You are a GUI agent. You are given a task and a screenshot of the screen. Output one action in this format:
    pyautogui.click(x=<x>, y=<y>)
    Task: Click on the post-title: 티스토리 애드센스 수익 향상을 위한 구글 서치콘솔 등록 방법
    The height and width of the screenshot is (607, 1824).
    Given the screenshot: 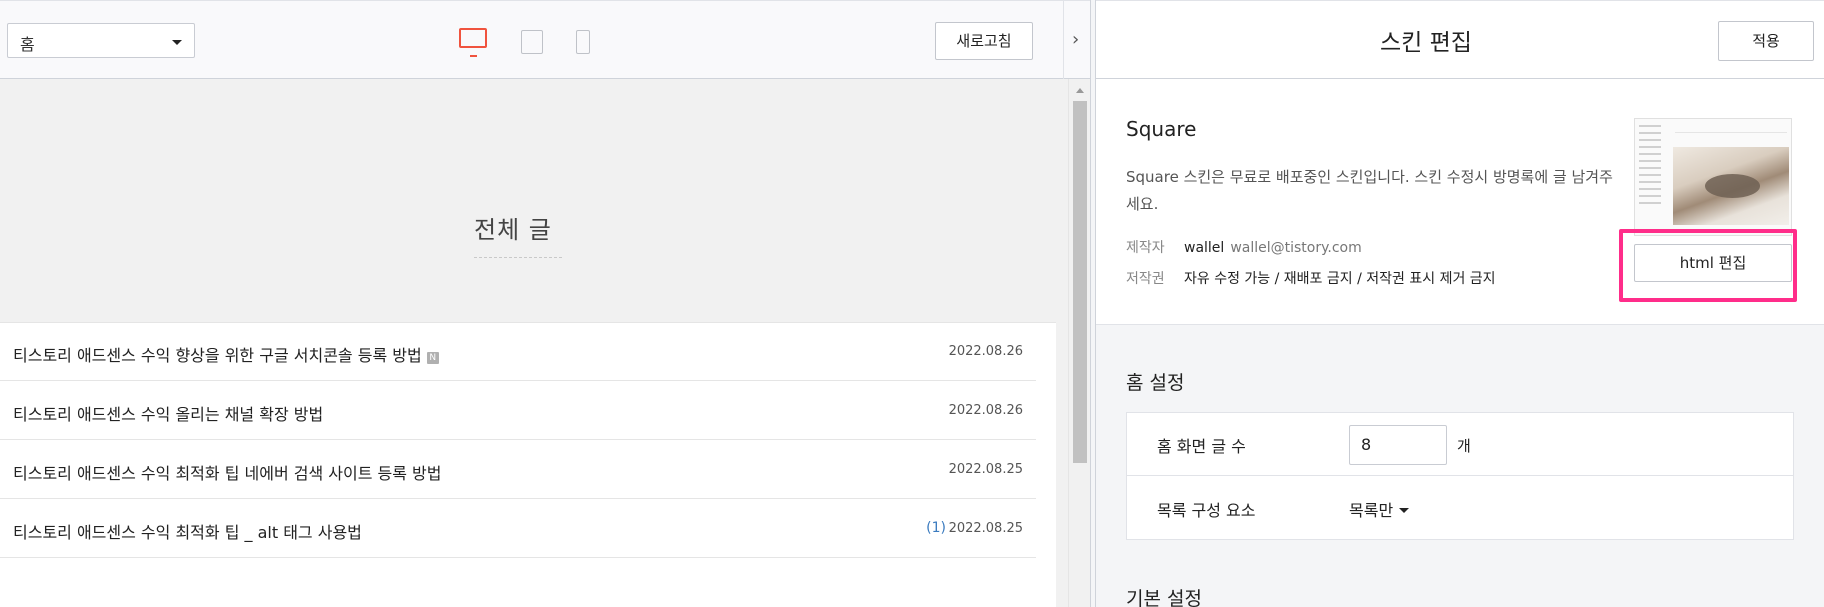 What is the action you would take?
    pyautogui.click(x=217, y=355)
    